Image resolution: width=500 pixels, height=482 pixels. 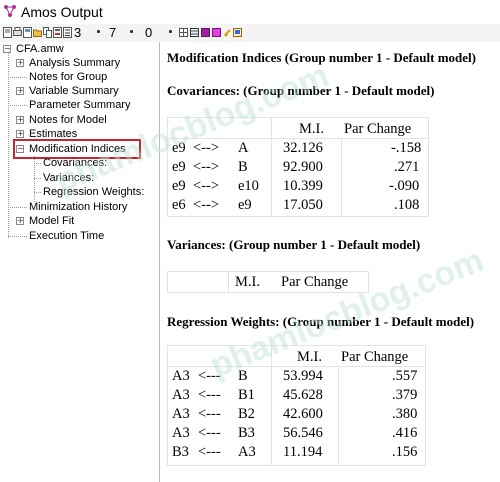 I want to click on print-preview-icon, so click(x=7, y=32).